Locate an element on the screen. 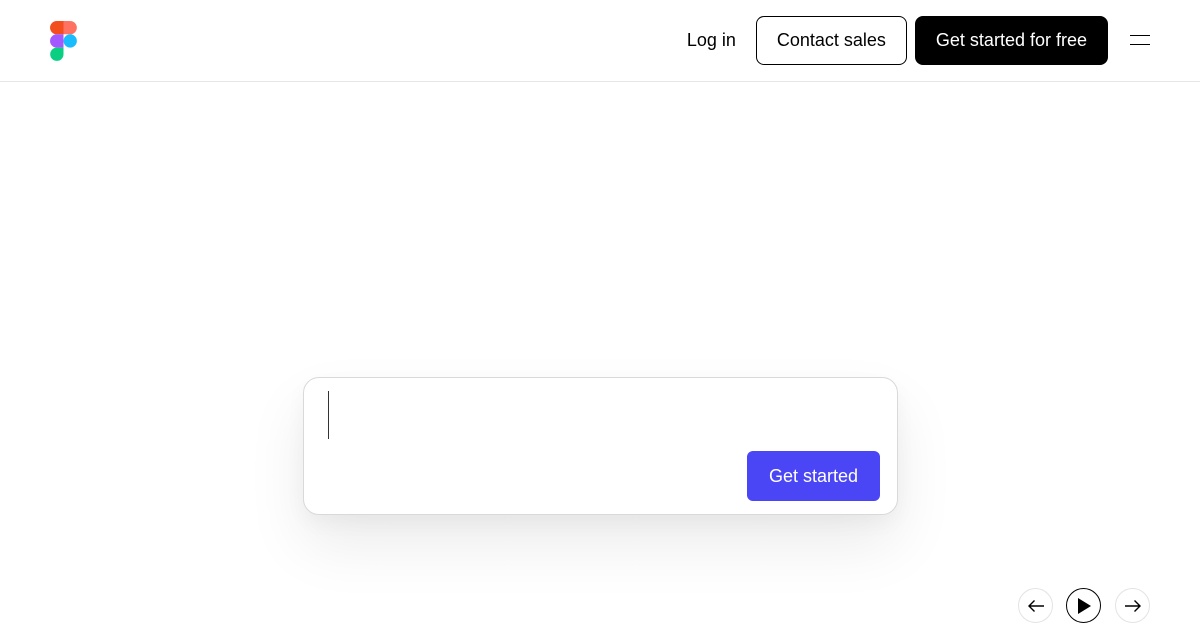 Image resolution: width=1200 pixels, height=630 pixels. carousel-controls is located at coordinates (1084, 606).